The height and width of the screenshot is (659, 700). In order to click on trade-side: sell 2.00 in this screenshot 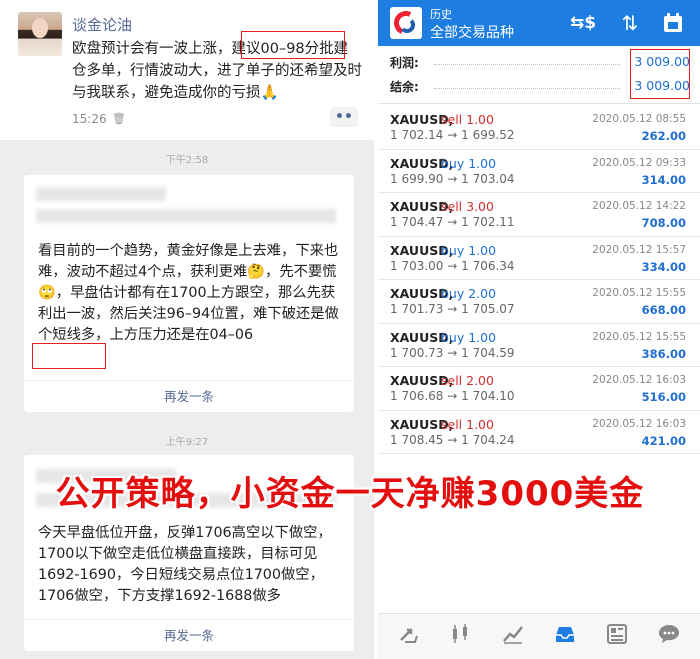, I will do `click(467, 380)`.